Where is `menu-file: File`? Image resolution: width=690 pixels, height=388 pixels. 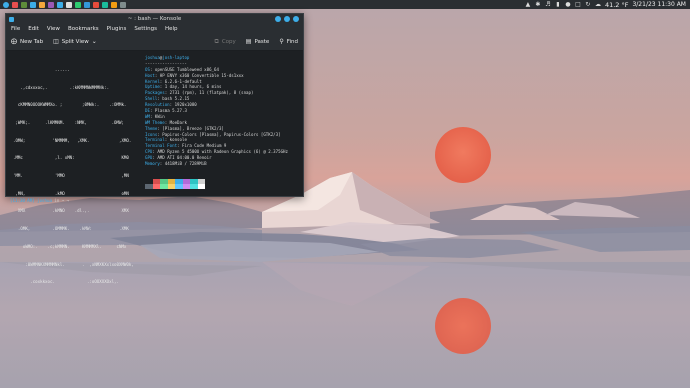
menu-file: File is located at coordinates (15, 29).